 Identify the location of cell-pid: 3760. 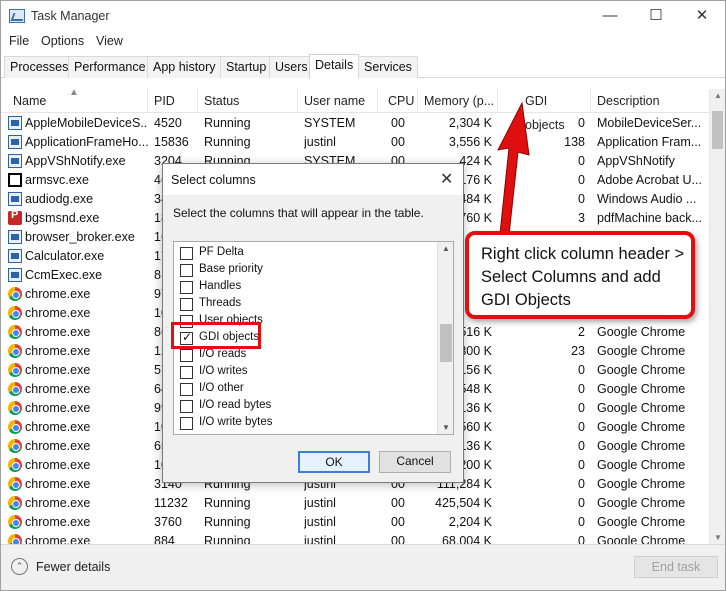
(168, 522).